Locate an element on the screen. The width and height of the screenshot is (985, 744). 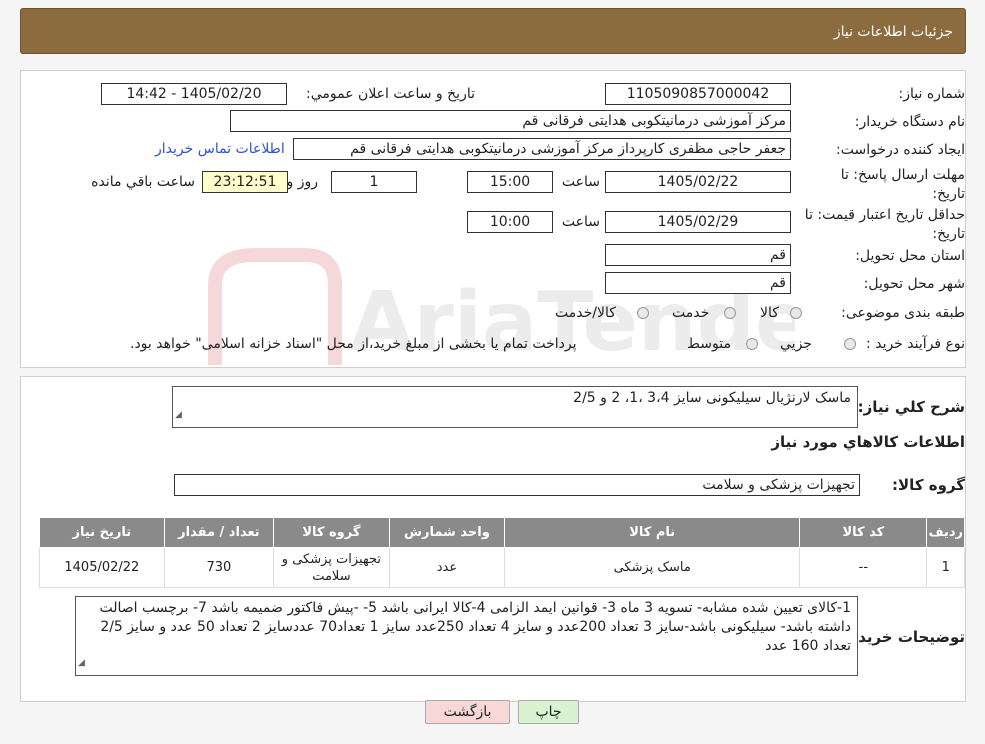
process-medium-label: متوسط is located at coordinates (709, 344).